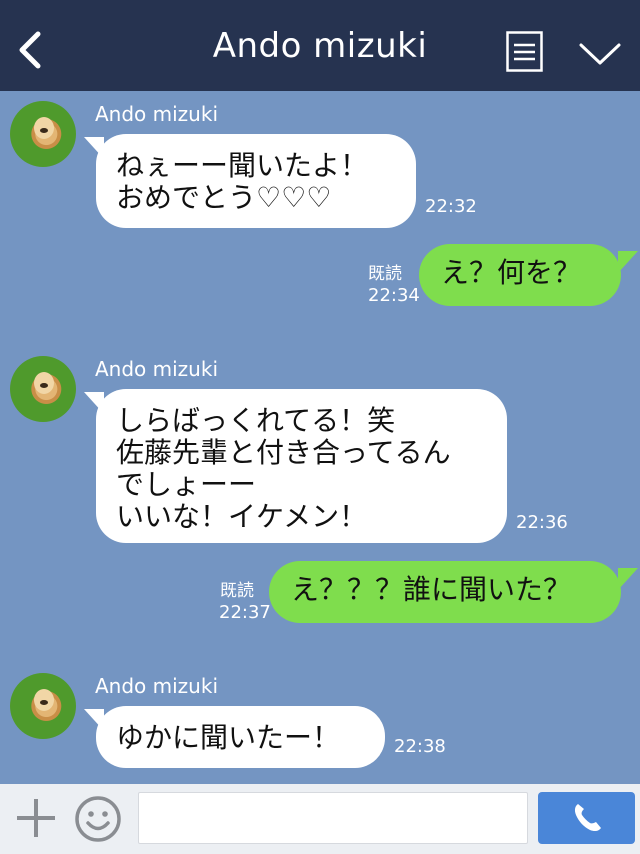 The height and width of the screenshot is (854, 640). Describe the element at coordinates (524, 51) in the screenshot. I see `notes-icon` at that location.